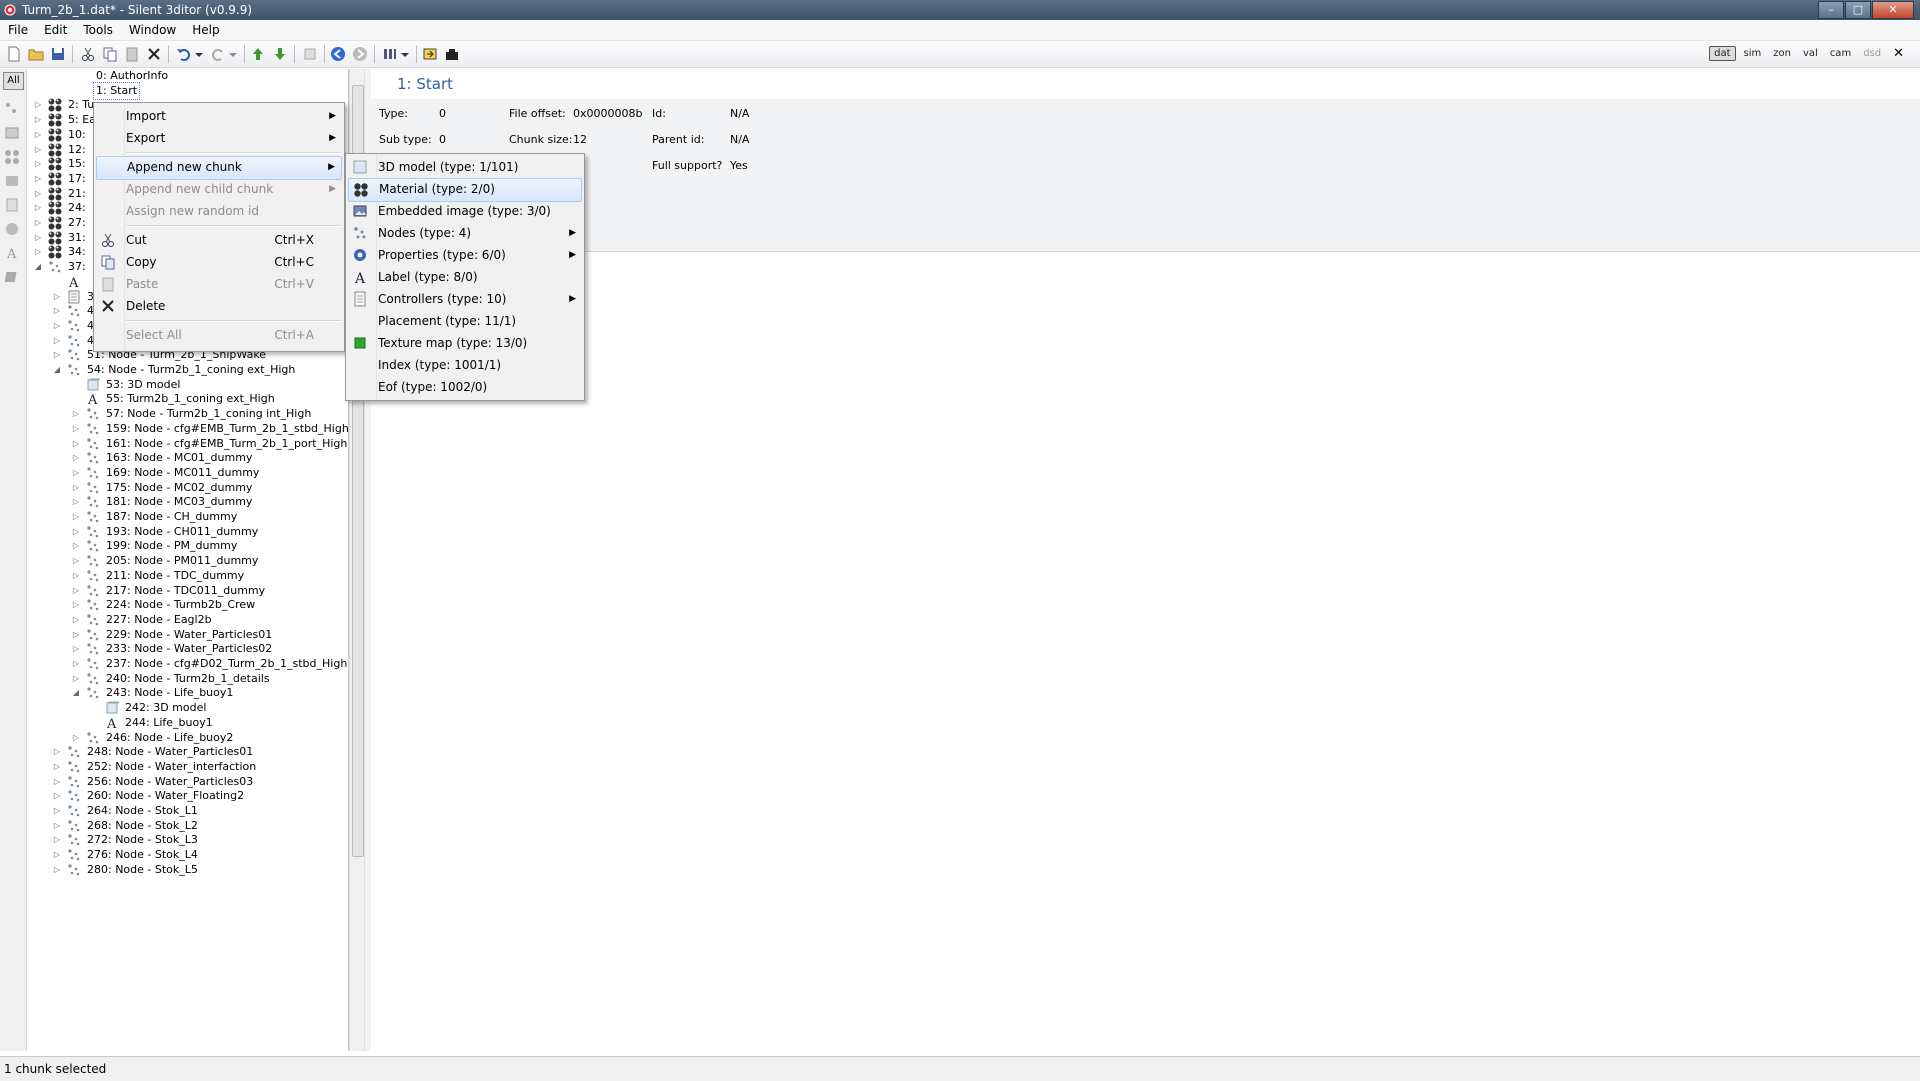  What do you see at coordinates (1831, 10) in the screenshot?
I see `minimize-button: –` at bounding box center [1831, 10].